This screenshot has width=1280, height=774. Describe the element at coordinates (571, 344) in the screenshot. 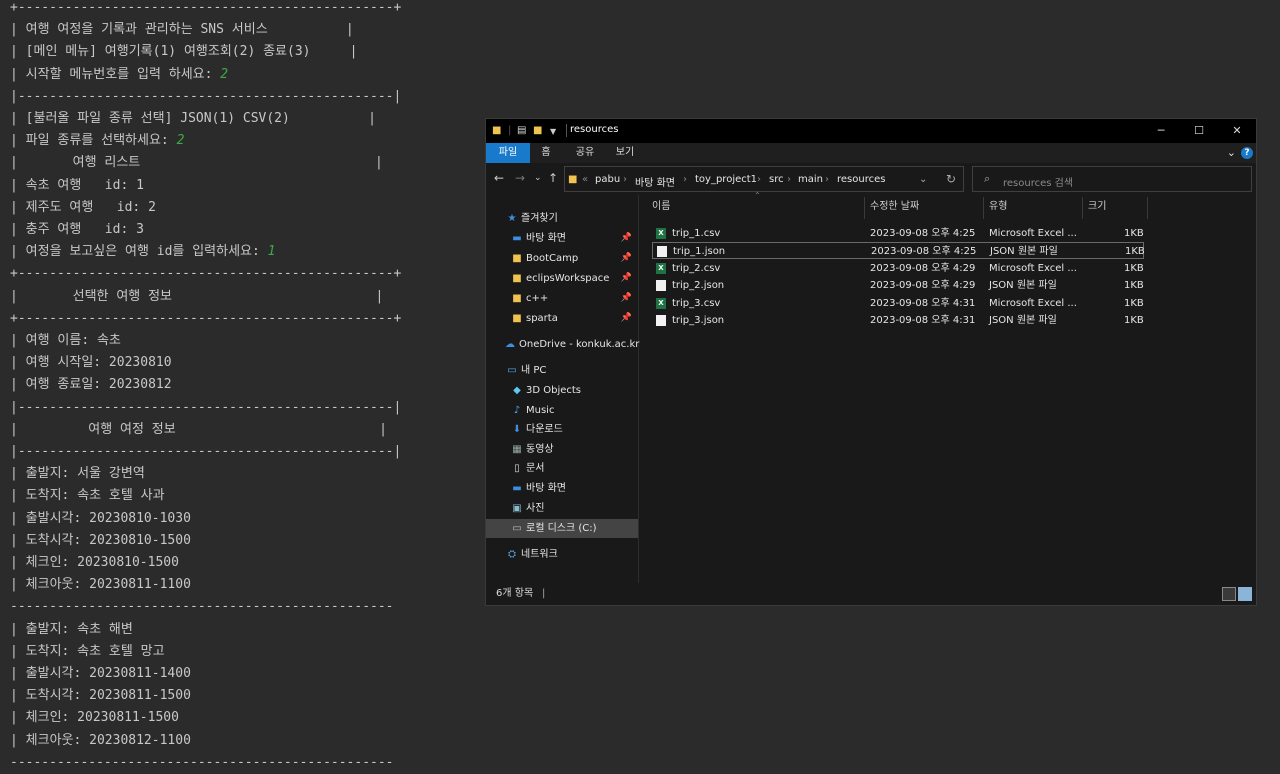

I see `nav-onedrive: ☁ OneDrive - konkuk.ac.kr` at that location.